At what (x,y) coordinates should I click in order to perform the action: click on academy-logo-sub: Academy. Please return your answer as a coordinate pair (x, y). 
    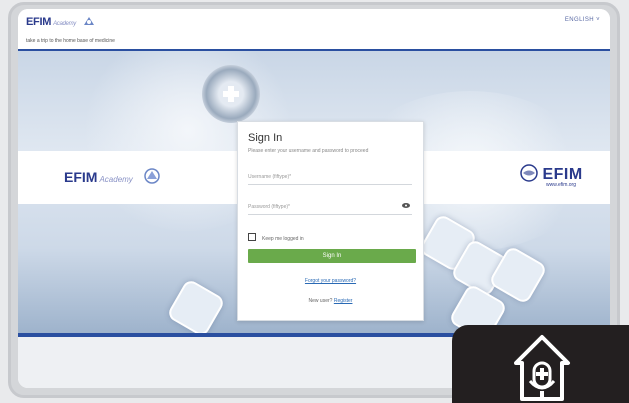
    Looking at the image, I should click on (116, 179).